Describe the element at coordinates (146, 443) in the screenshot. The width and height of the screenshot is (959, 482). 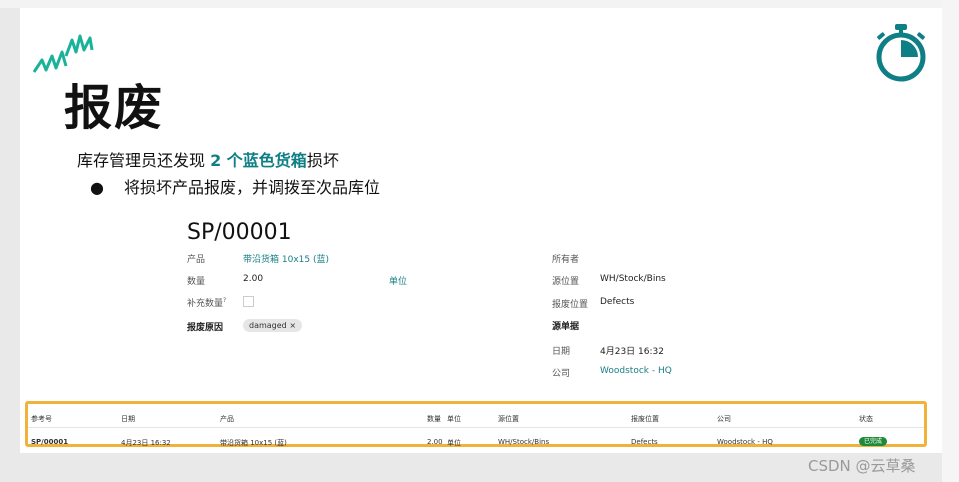
I see `row-date: 4月23日 16:32` at that location.